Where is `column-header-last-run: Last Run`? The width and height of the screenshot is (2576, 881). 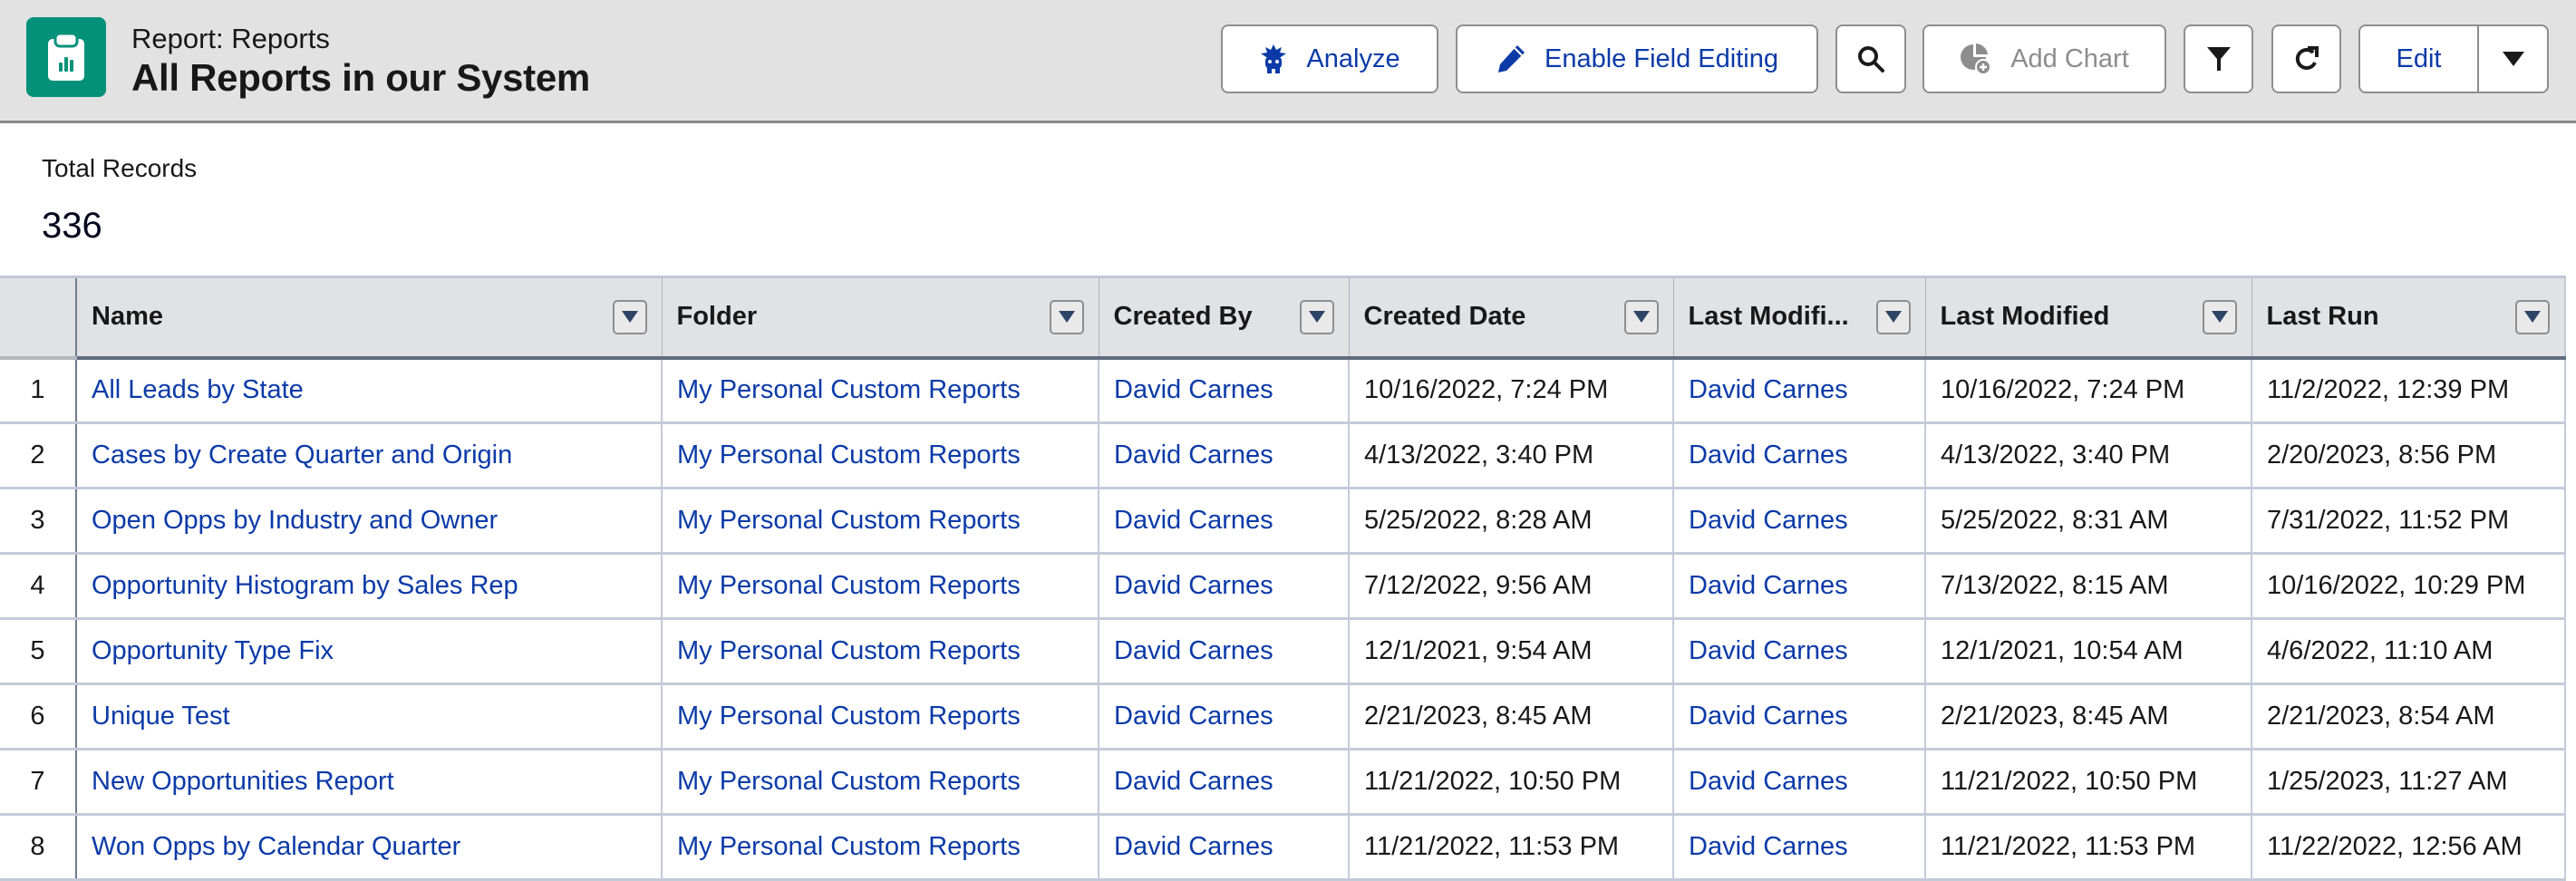 column-header-last-run: Last Run is located at coordinates (2408, 318).